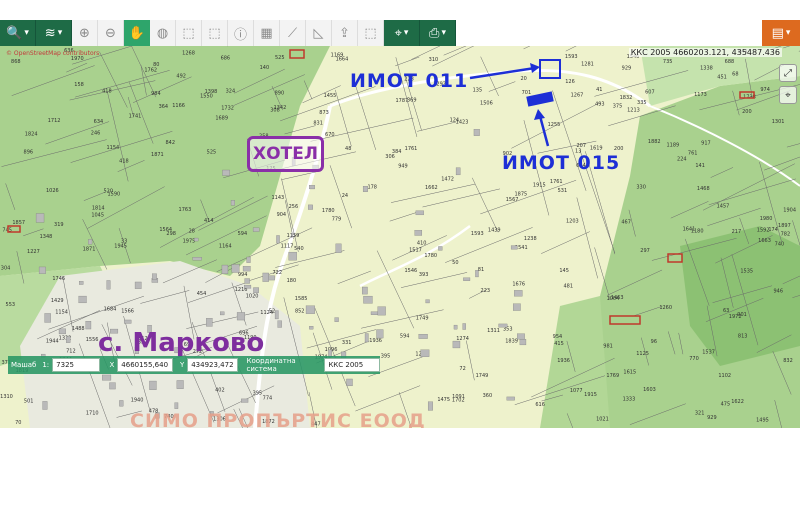  What do you see at coordinates (212, 365) in the screenshot?
I see `y-coordinate-input: 434923,472` at bounding box center [212, 365].